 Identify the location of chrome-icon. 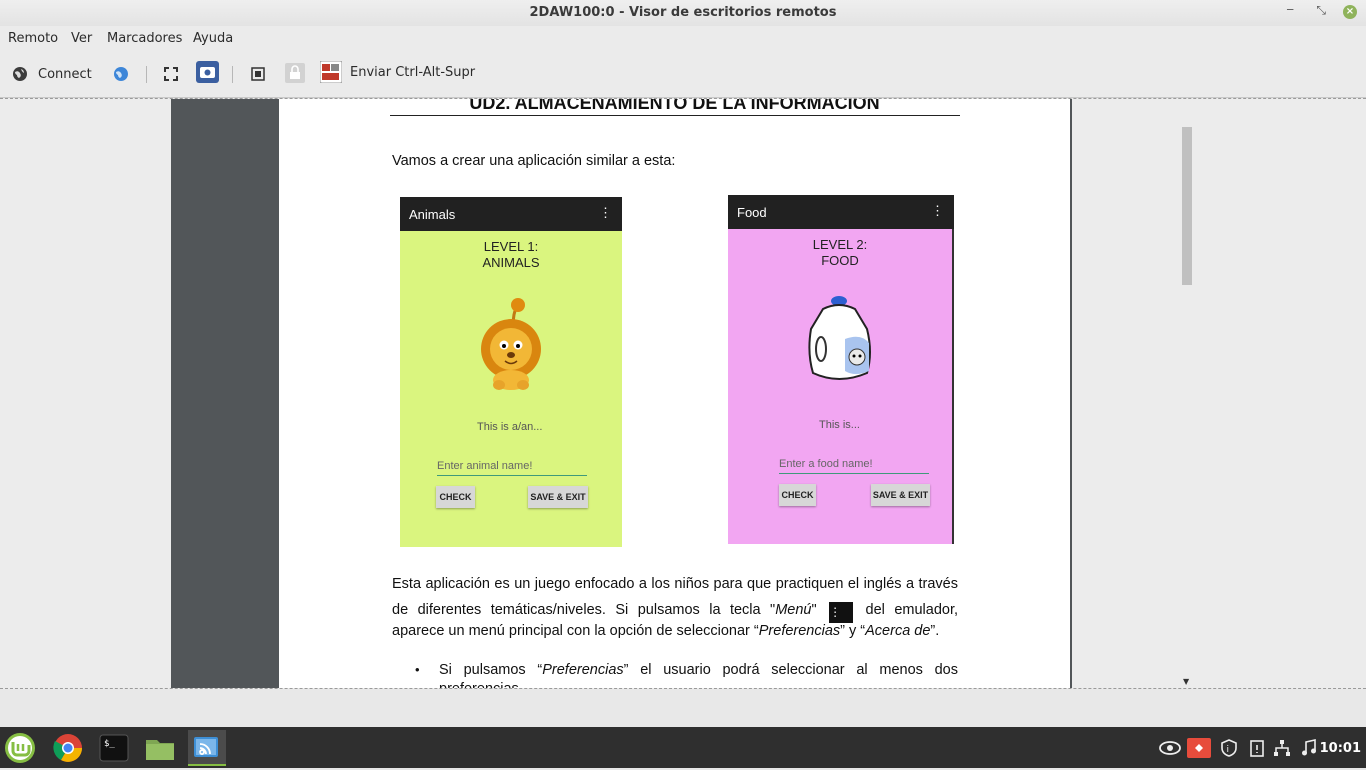
(67, 748).